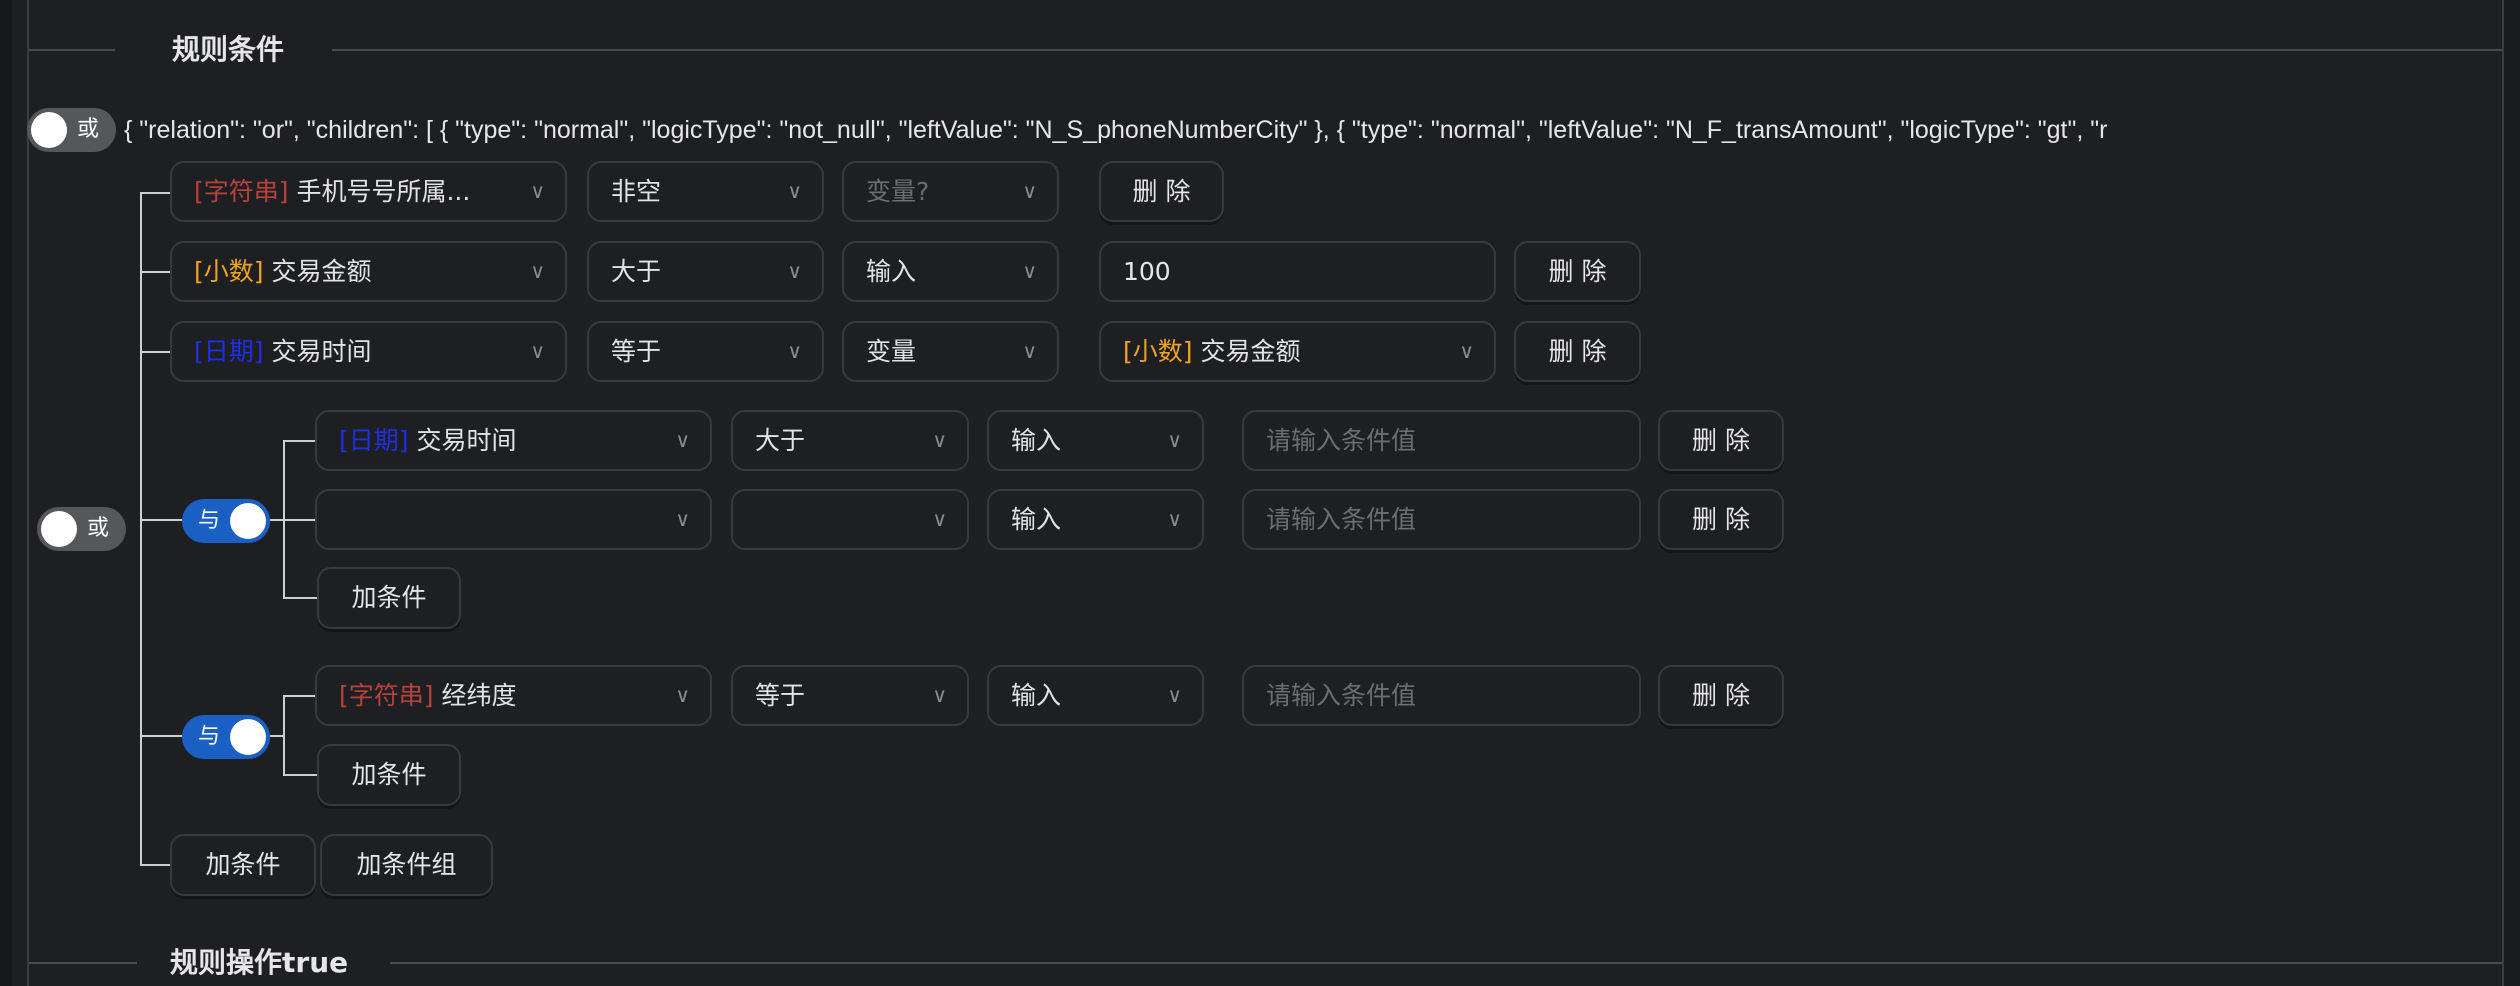  I want to click on field-select: [小数] 交易金额 ∨, so click(368, 271).